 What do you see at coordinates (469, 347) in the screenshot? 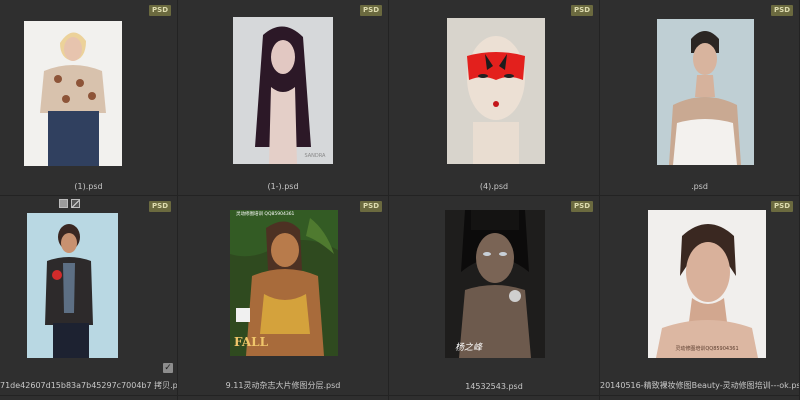
I see `thumbnail-signature: 杨之峰` at bounding box center [469, 347].